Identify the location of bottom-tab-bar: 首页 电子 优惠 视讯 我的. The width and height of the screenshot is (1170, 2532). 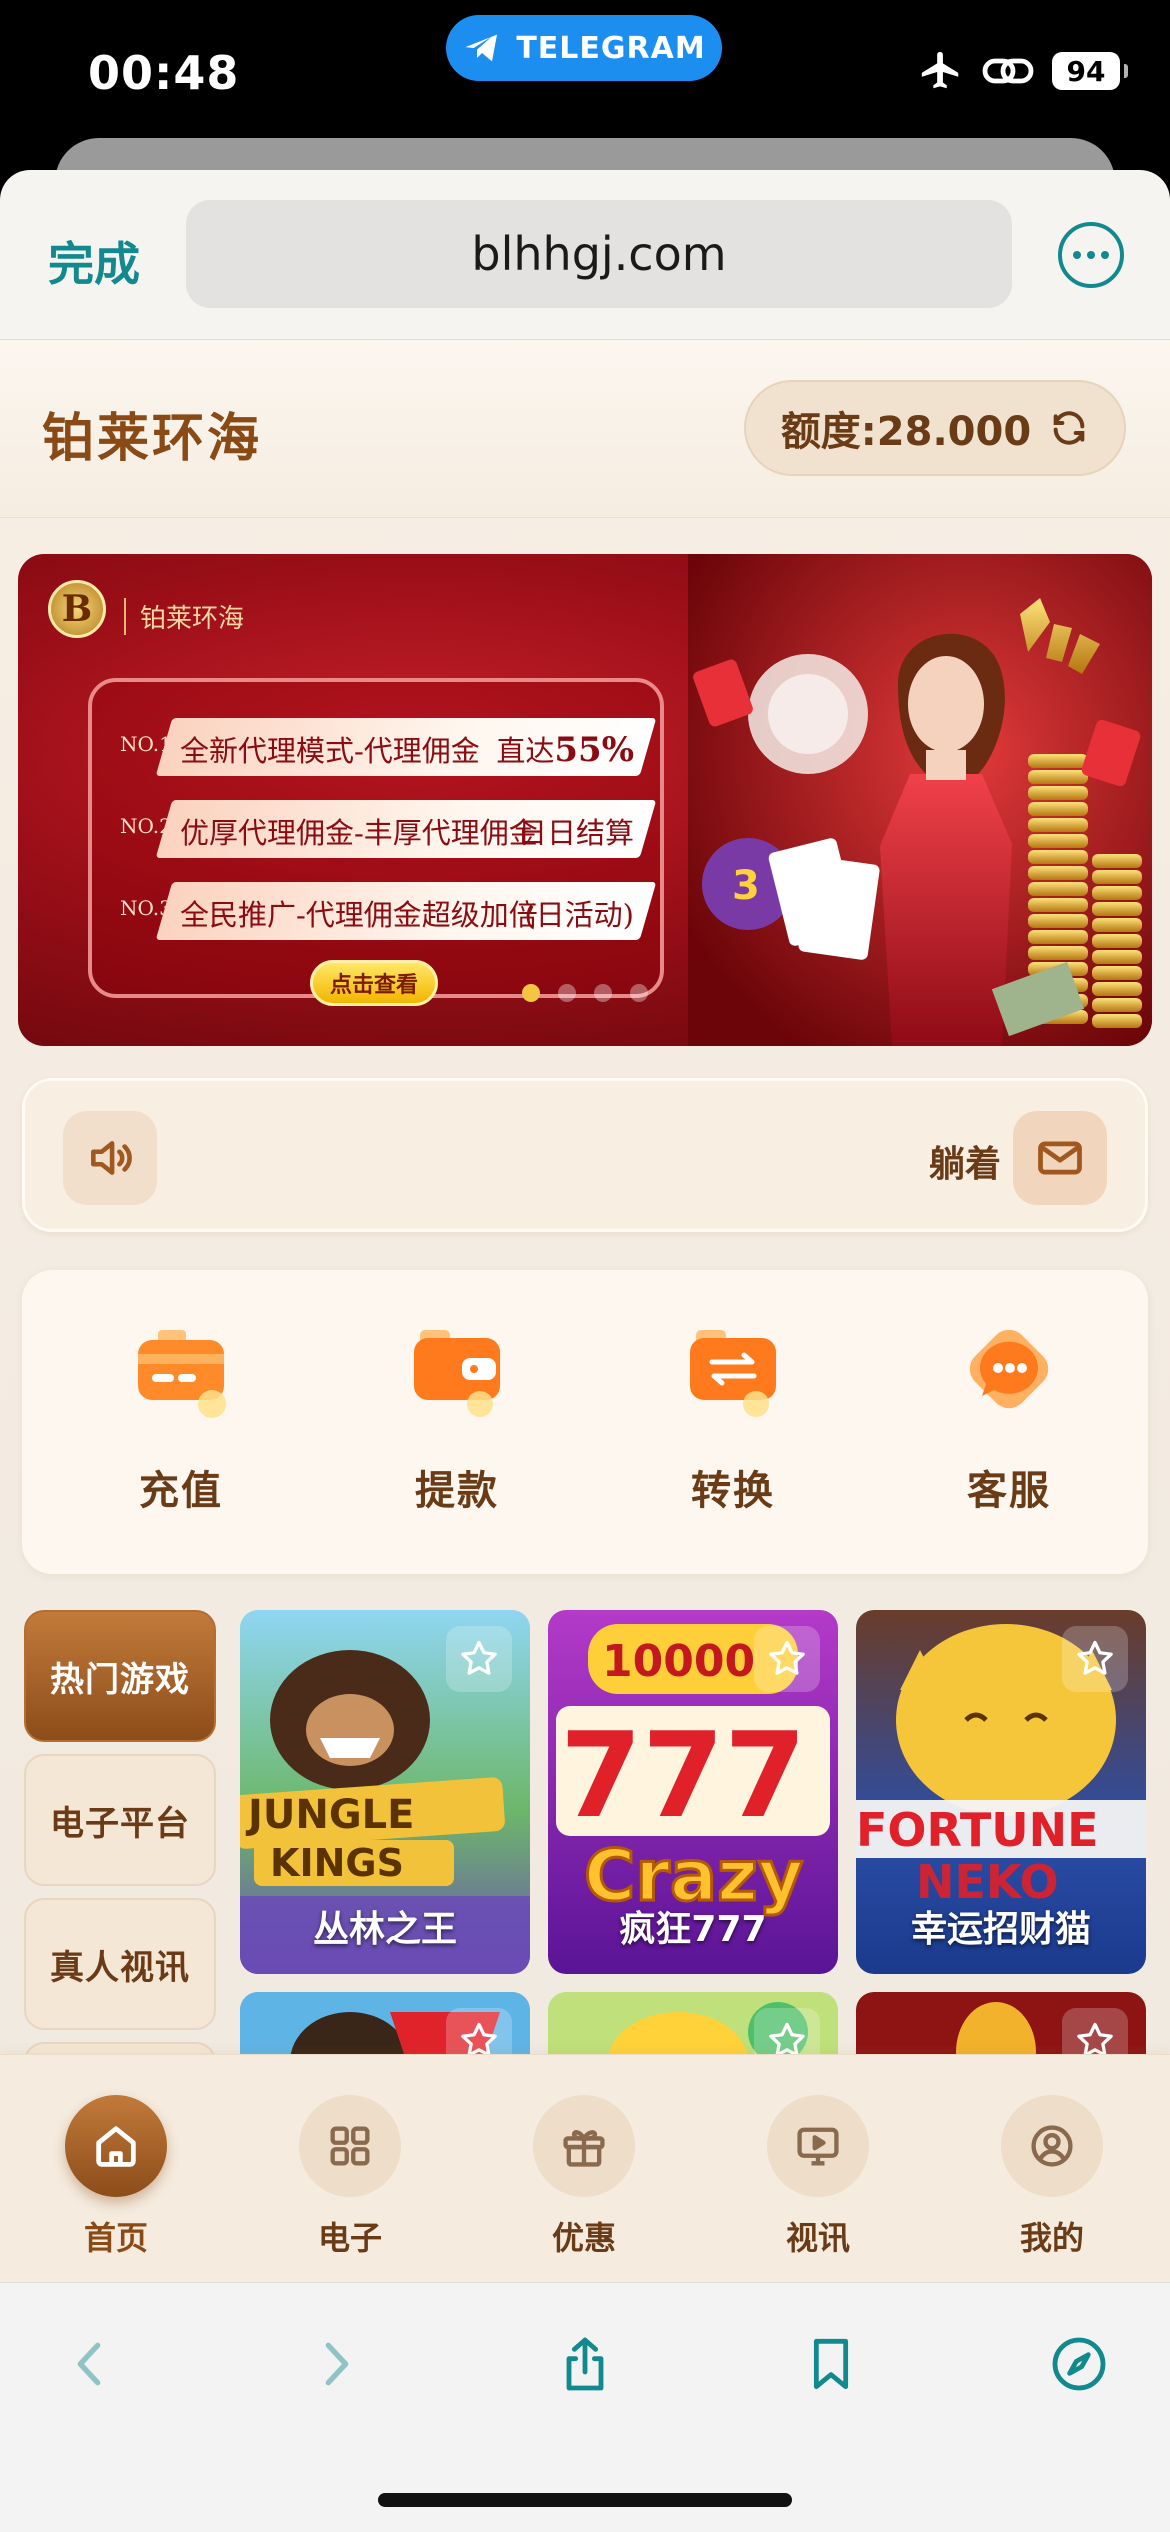
(585, 2168).